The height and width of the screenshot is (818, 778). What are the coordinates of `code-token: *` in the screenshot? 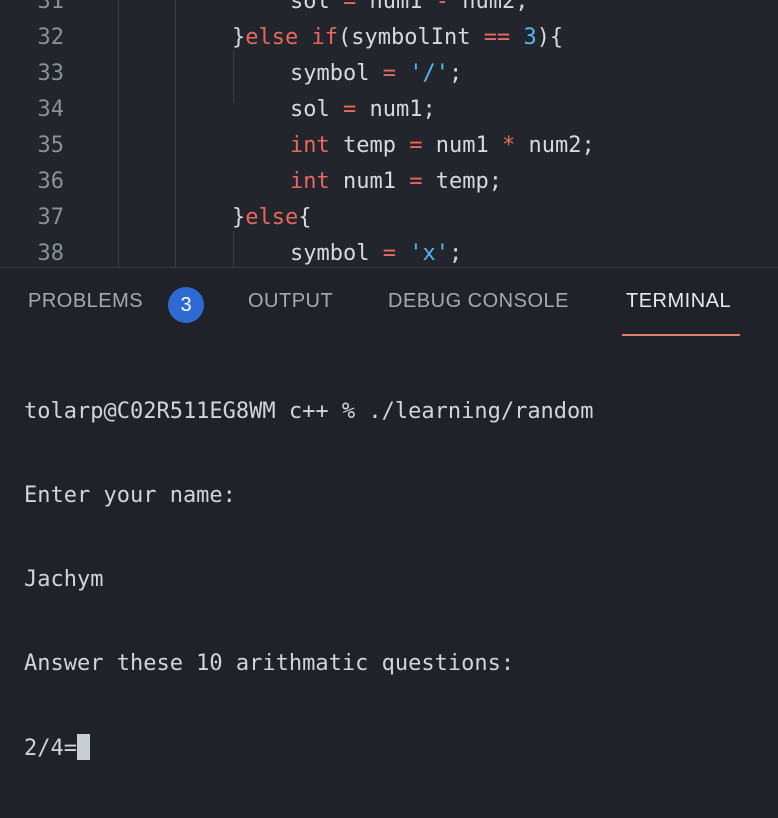 It's located at (508, 145).